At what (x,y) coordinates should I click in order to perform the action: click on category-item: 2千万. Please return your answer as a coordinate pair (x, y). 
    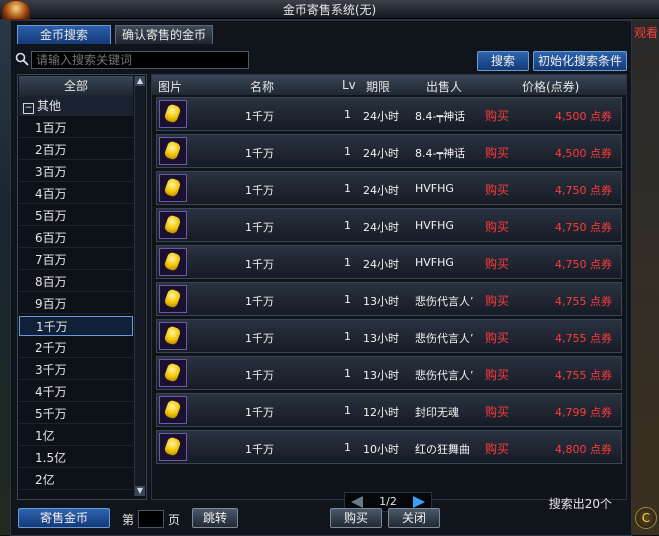
    Looking at the image, I should click on (76, 348).